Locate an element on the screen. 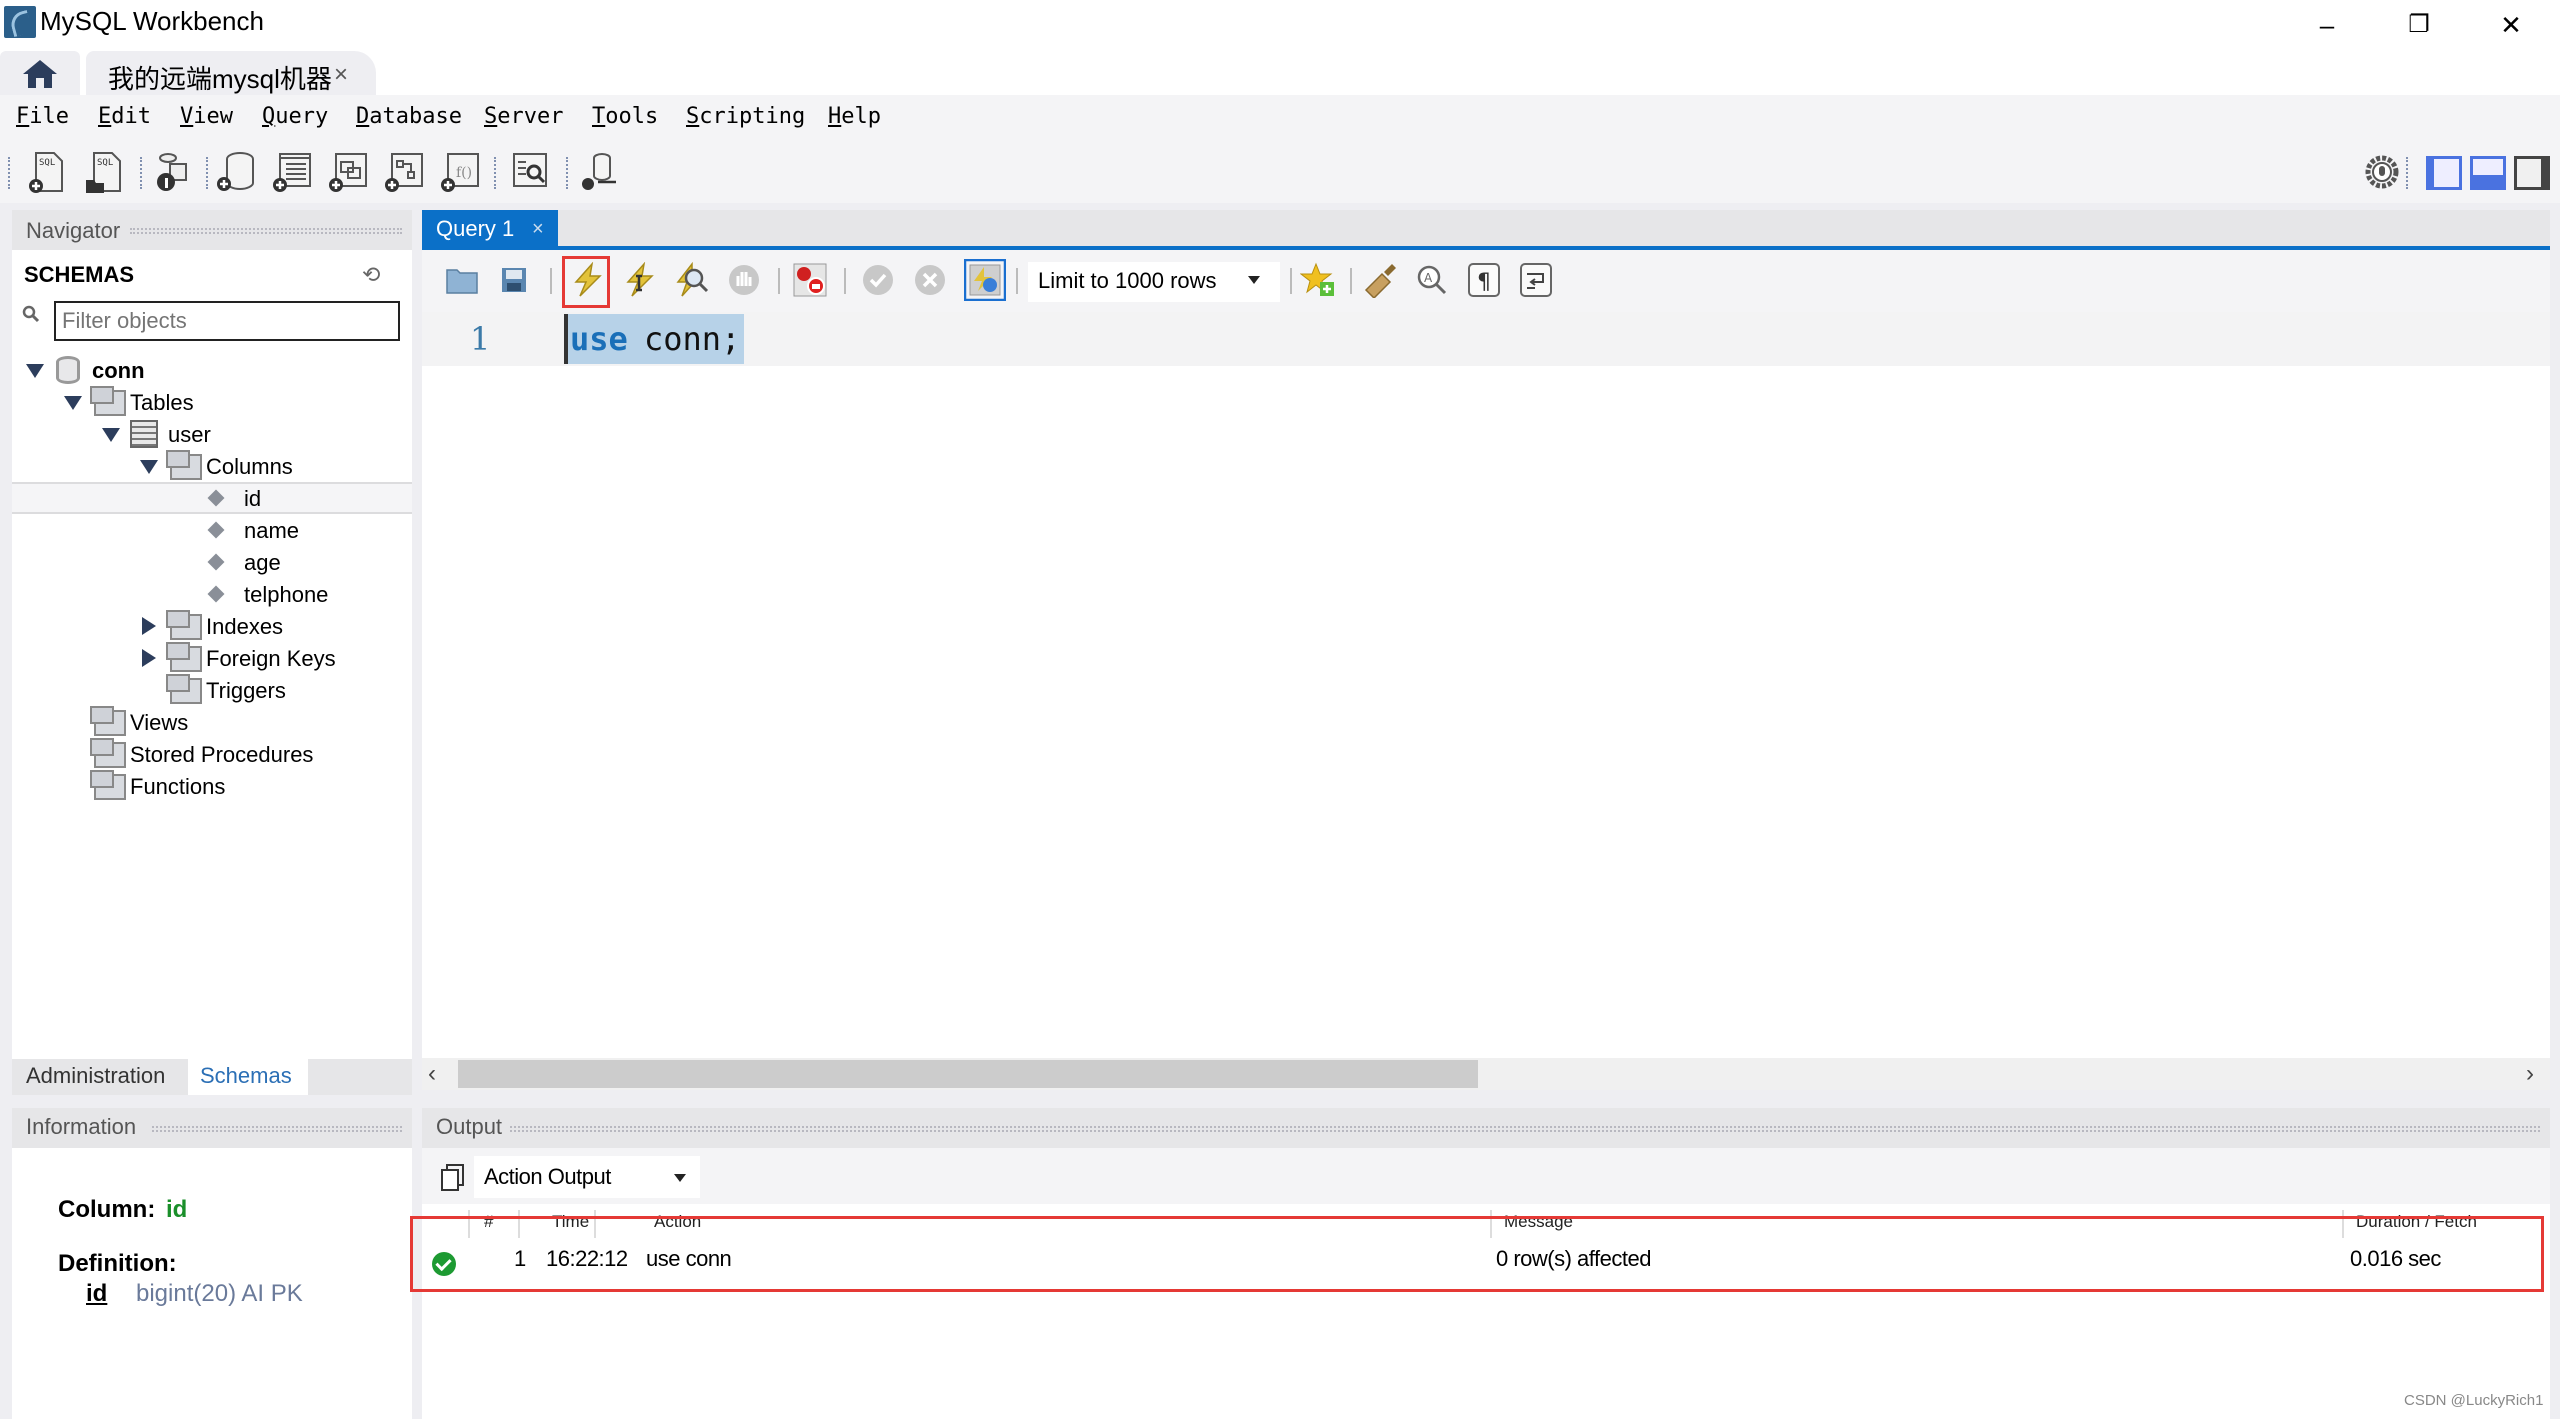 This screenshot has height=1419, width=2560. tree-label: name is located at coordinates (272, 530).